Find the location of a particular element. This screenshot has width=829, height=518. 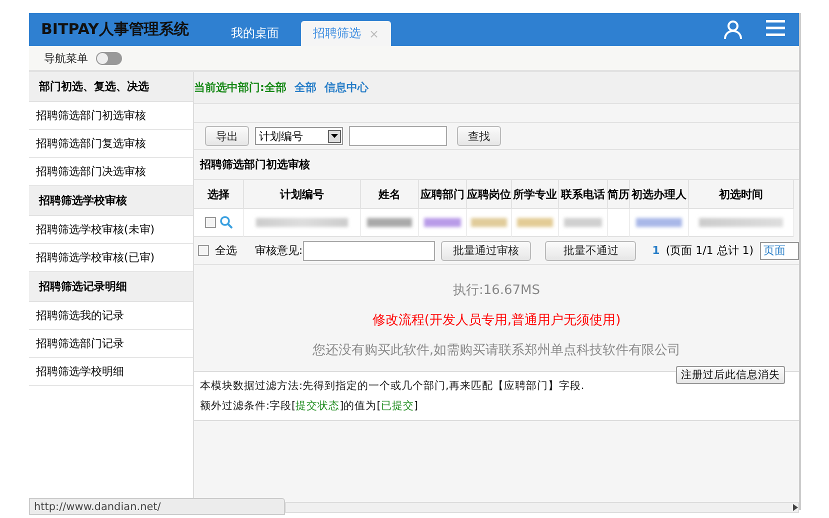

alert-text: 修改流程(开发人员专用,普通用户无须使用) is located at coordinates (496, 320).